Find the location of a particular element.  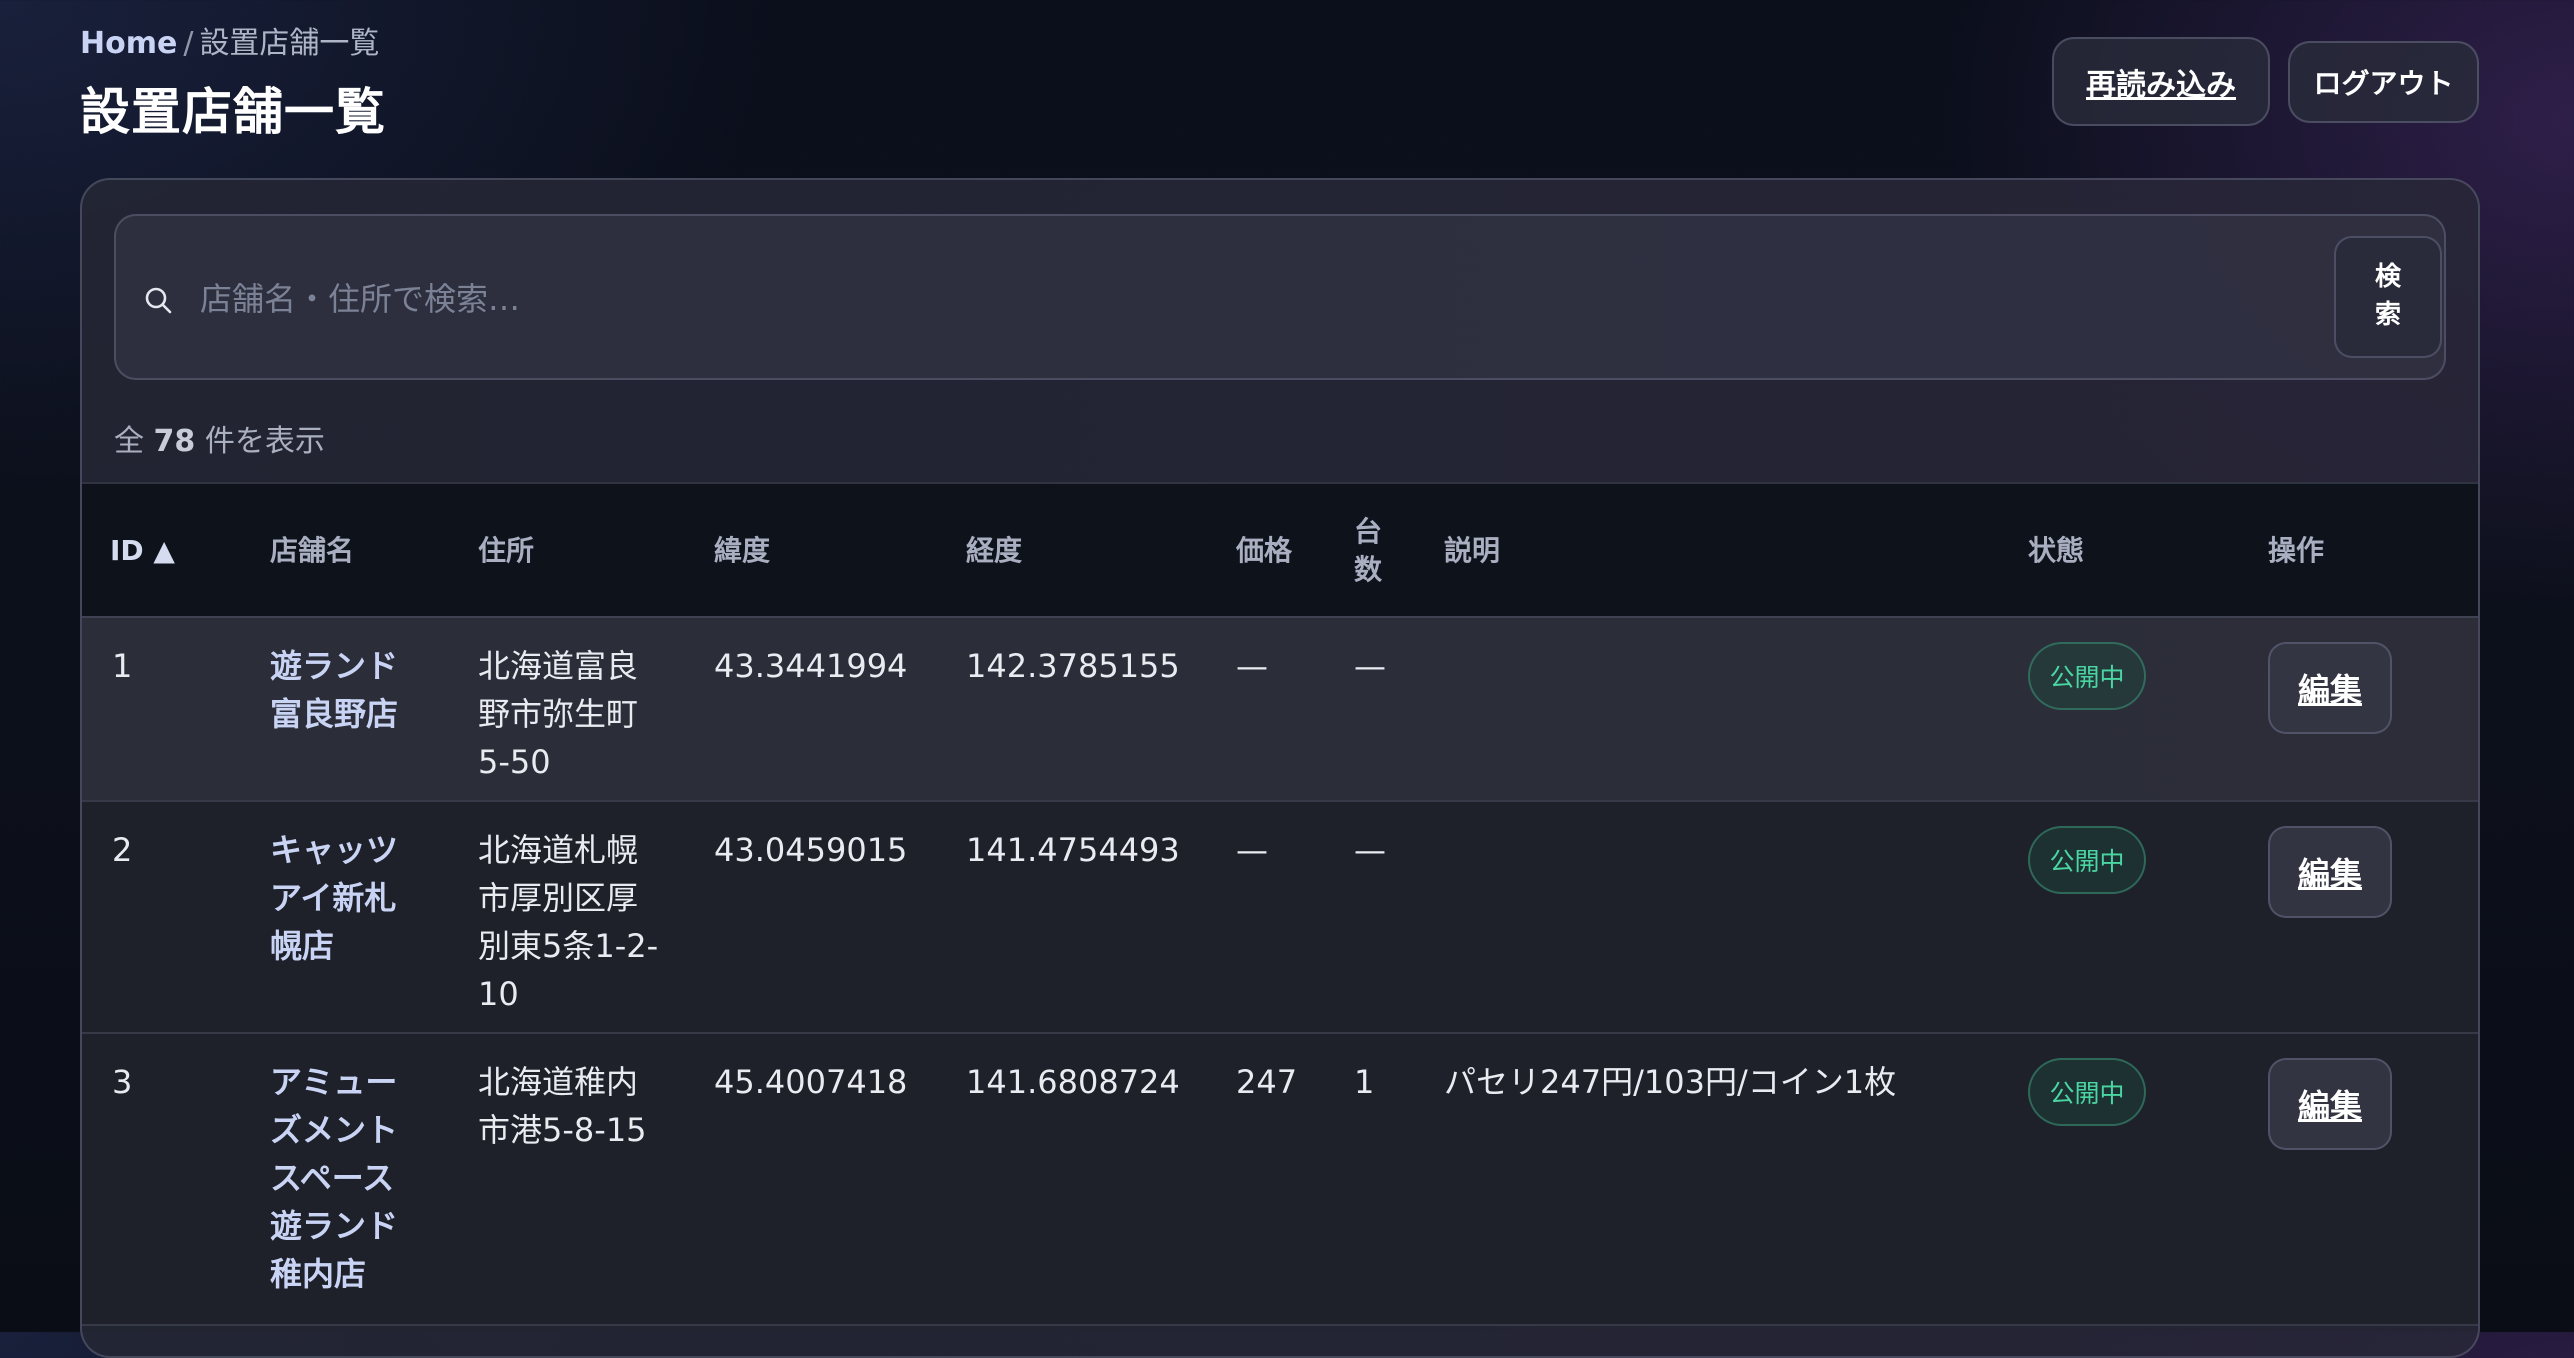

cell-longitude: 141.4754493 is located at coordinates (1073, 850).